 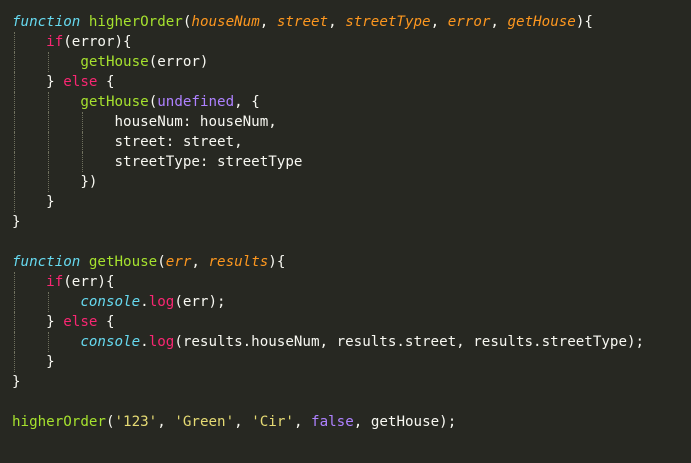 I want to click on code-text: (err);, so click(x=200, y=302).